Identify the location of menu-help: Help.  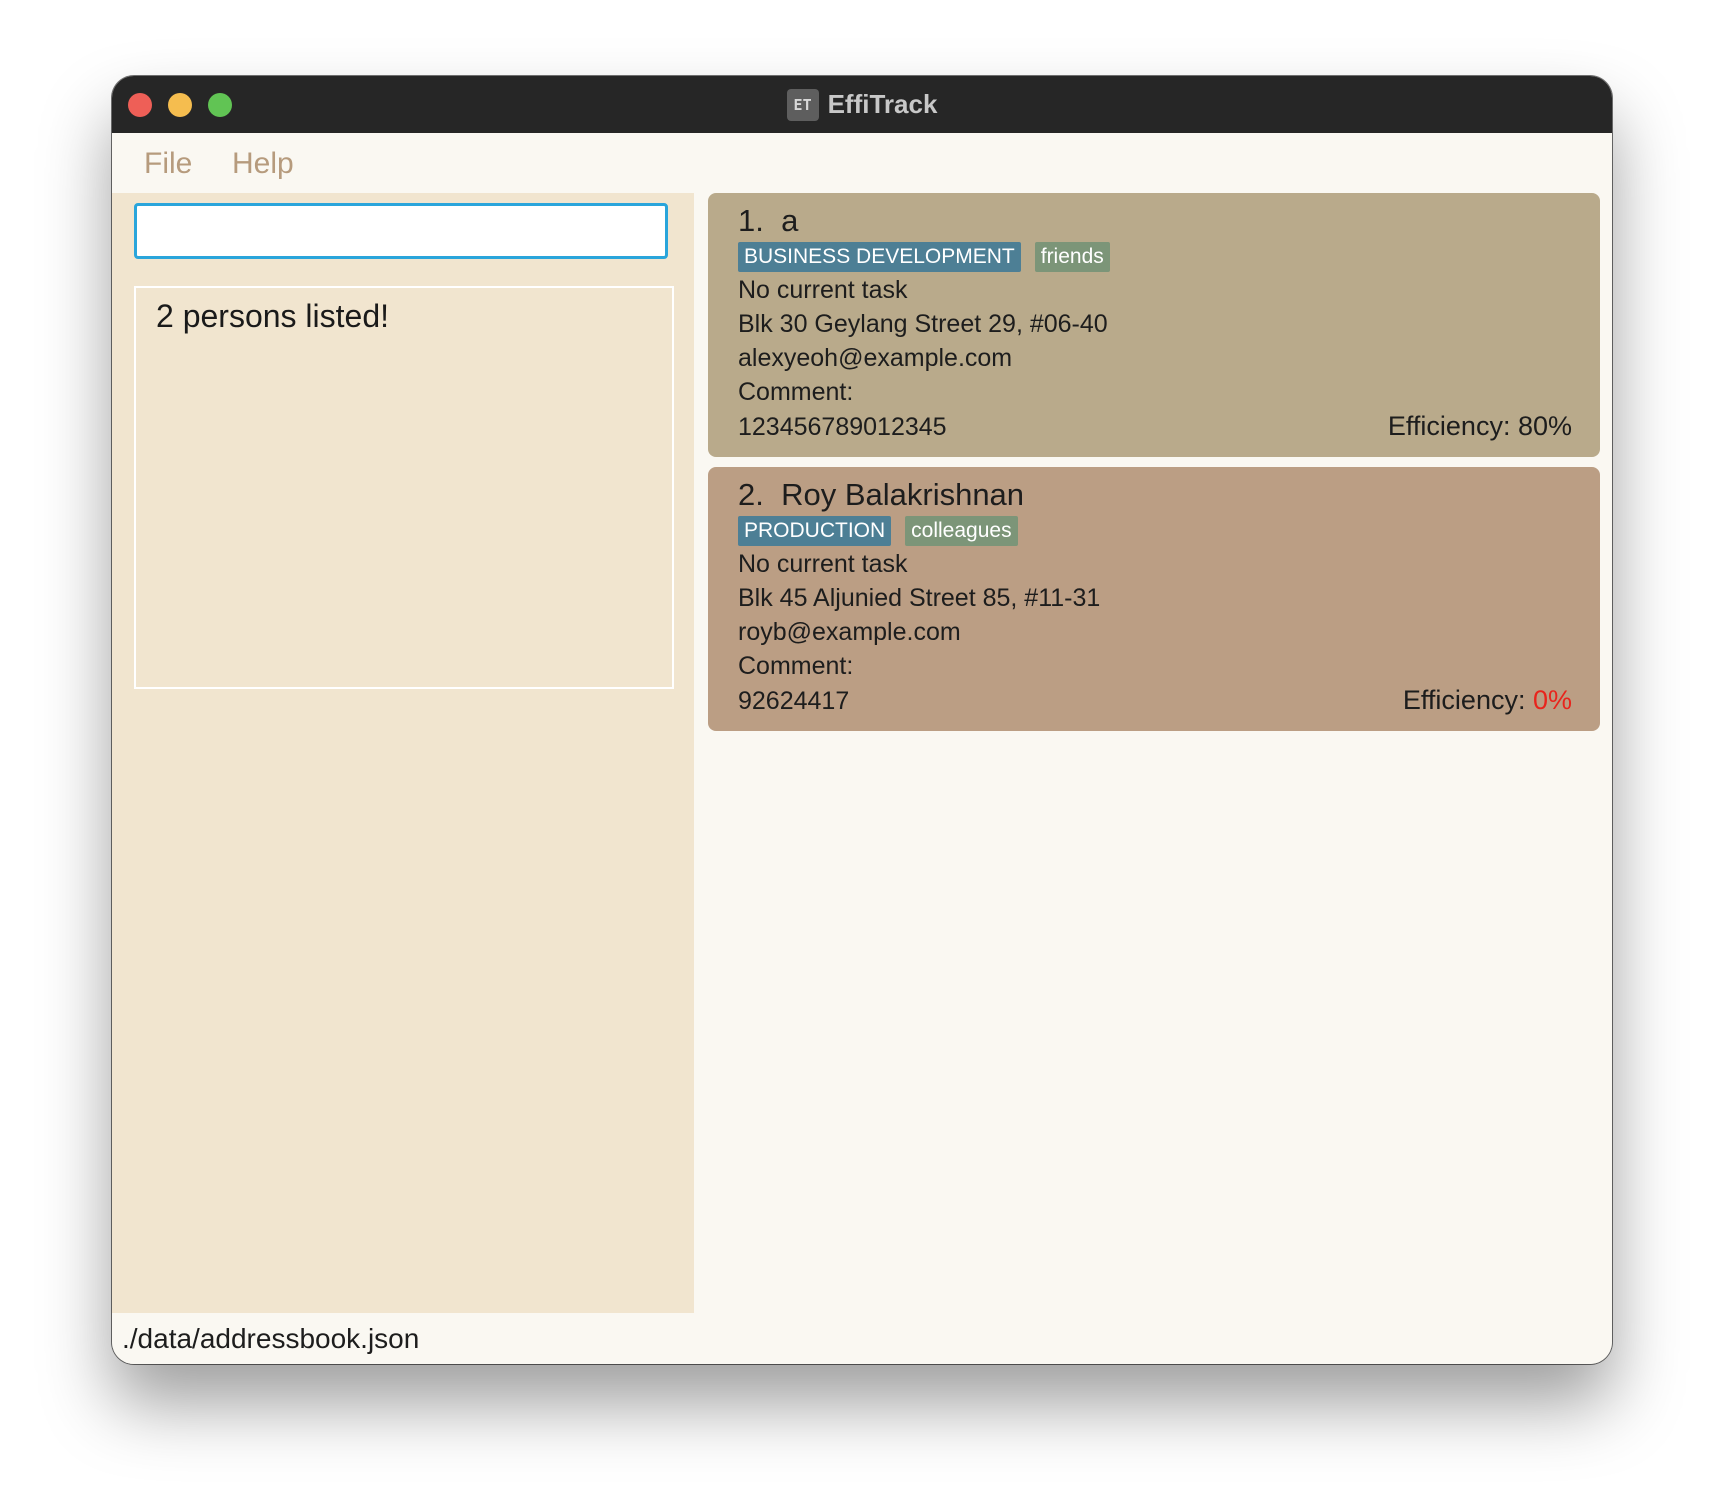
(263, 164).